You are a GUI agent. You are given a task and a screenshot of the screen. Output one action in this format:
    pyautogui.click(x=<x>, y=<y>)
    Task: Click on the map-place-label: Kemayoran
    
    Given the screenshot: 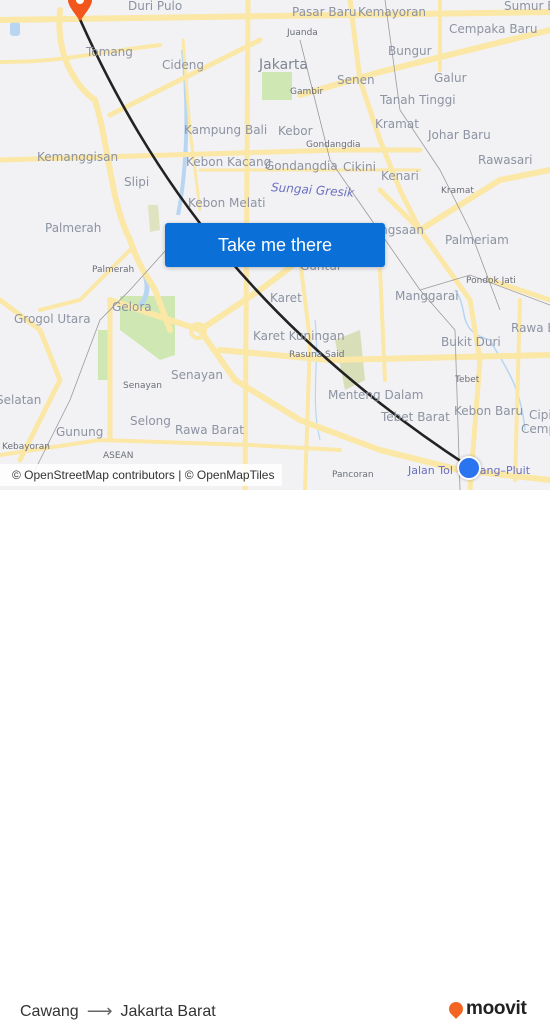 What is the action you would take?
    pyautogui.click(x=392, y=12)
    